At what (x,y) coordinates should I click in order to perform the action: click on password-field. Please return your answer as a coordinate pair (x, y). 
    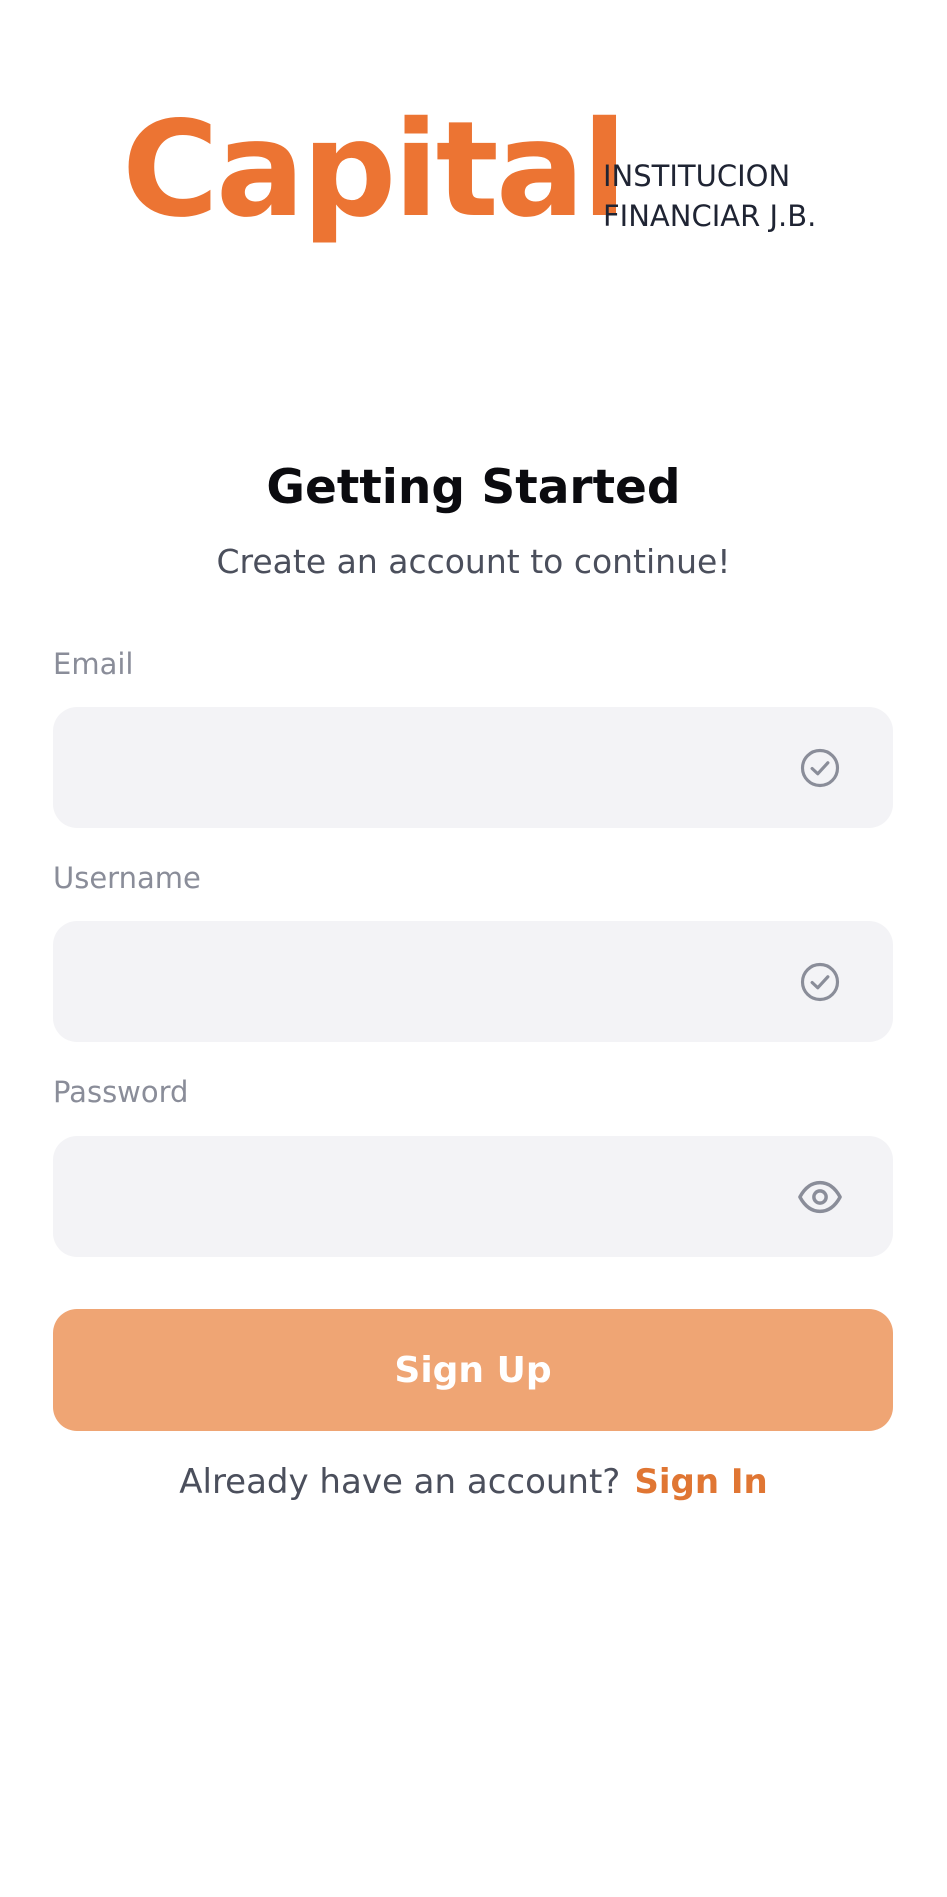
    Looking at the image, I should click on (435, 1196).